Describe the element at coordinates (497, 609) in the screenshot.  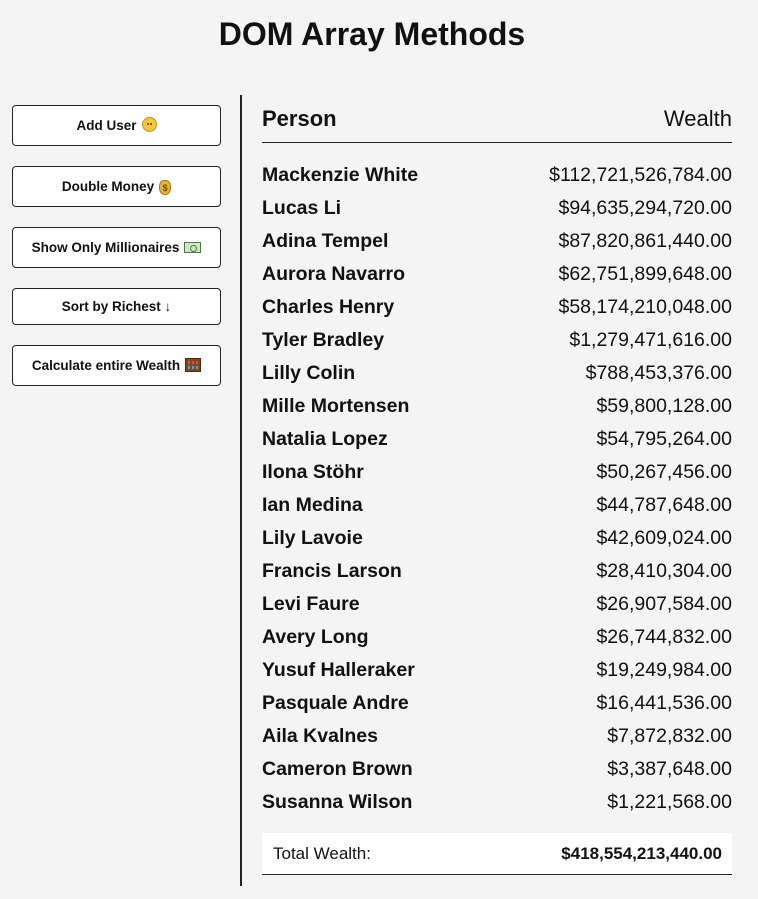
I see `table-row: Levi Faure $26,907,584.00` at that location.